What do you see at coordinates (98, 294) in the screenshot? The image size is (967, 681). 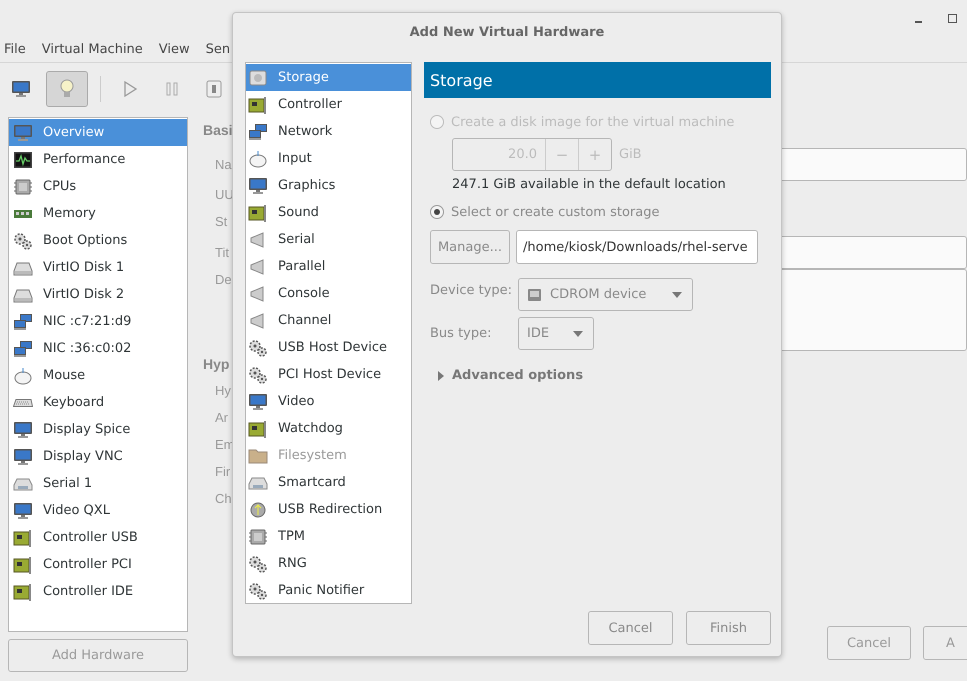 I see `hardware-list-item: VirtIO Disk 2` at bounding box center [98, 294].